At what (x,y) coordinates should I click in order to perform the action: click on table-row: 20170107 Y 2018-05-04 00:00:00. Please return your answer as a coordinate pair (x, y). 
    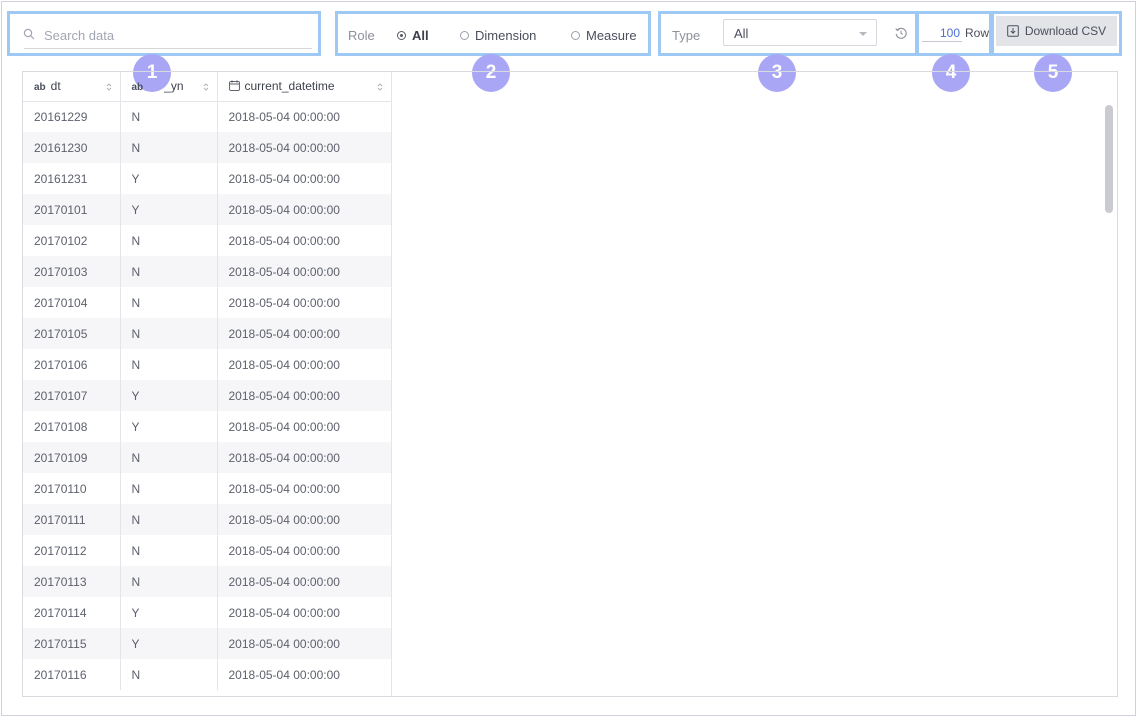
    Looking at the image, I should click on (207, 395).